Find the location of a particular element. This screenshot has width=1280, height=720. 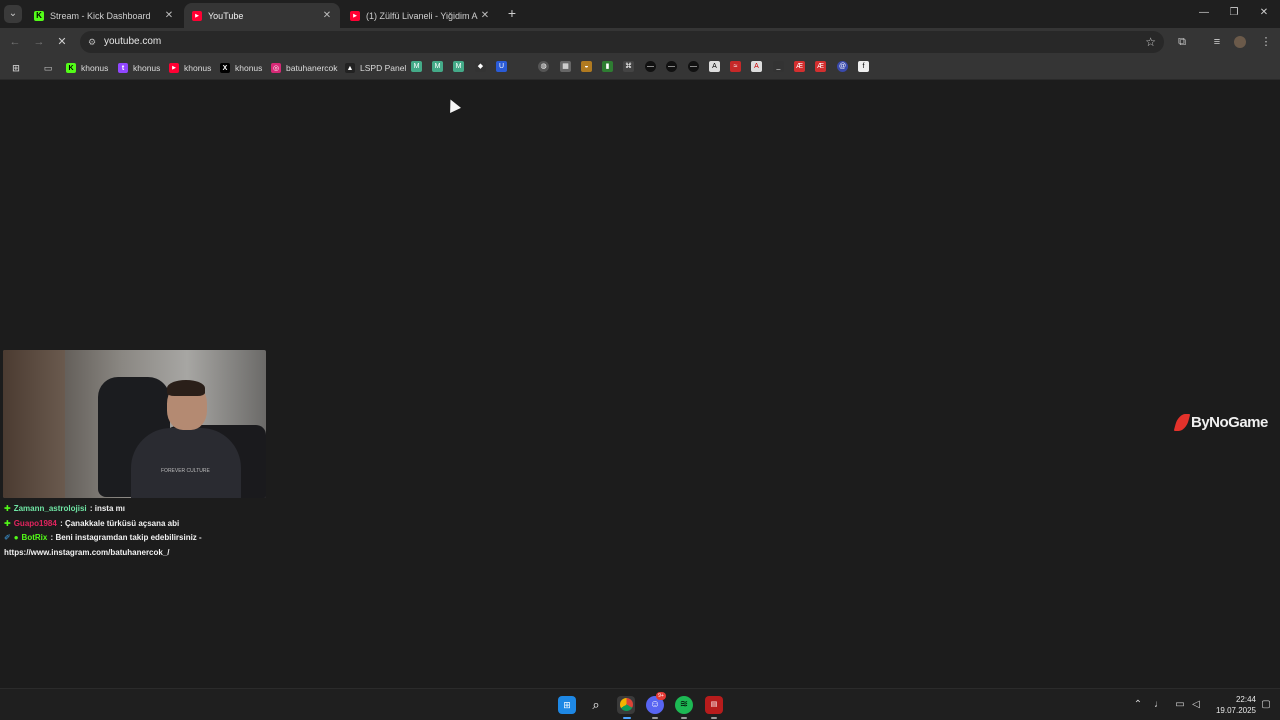

bookmark-x: X khonus is located at coordinates (241, 68).